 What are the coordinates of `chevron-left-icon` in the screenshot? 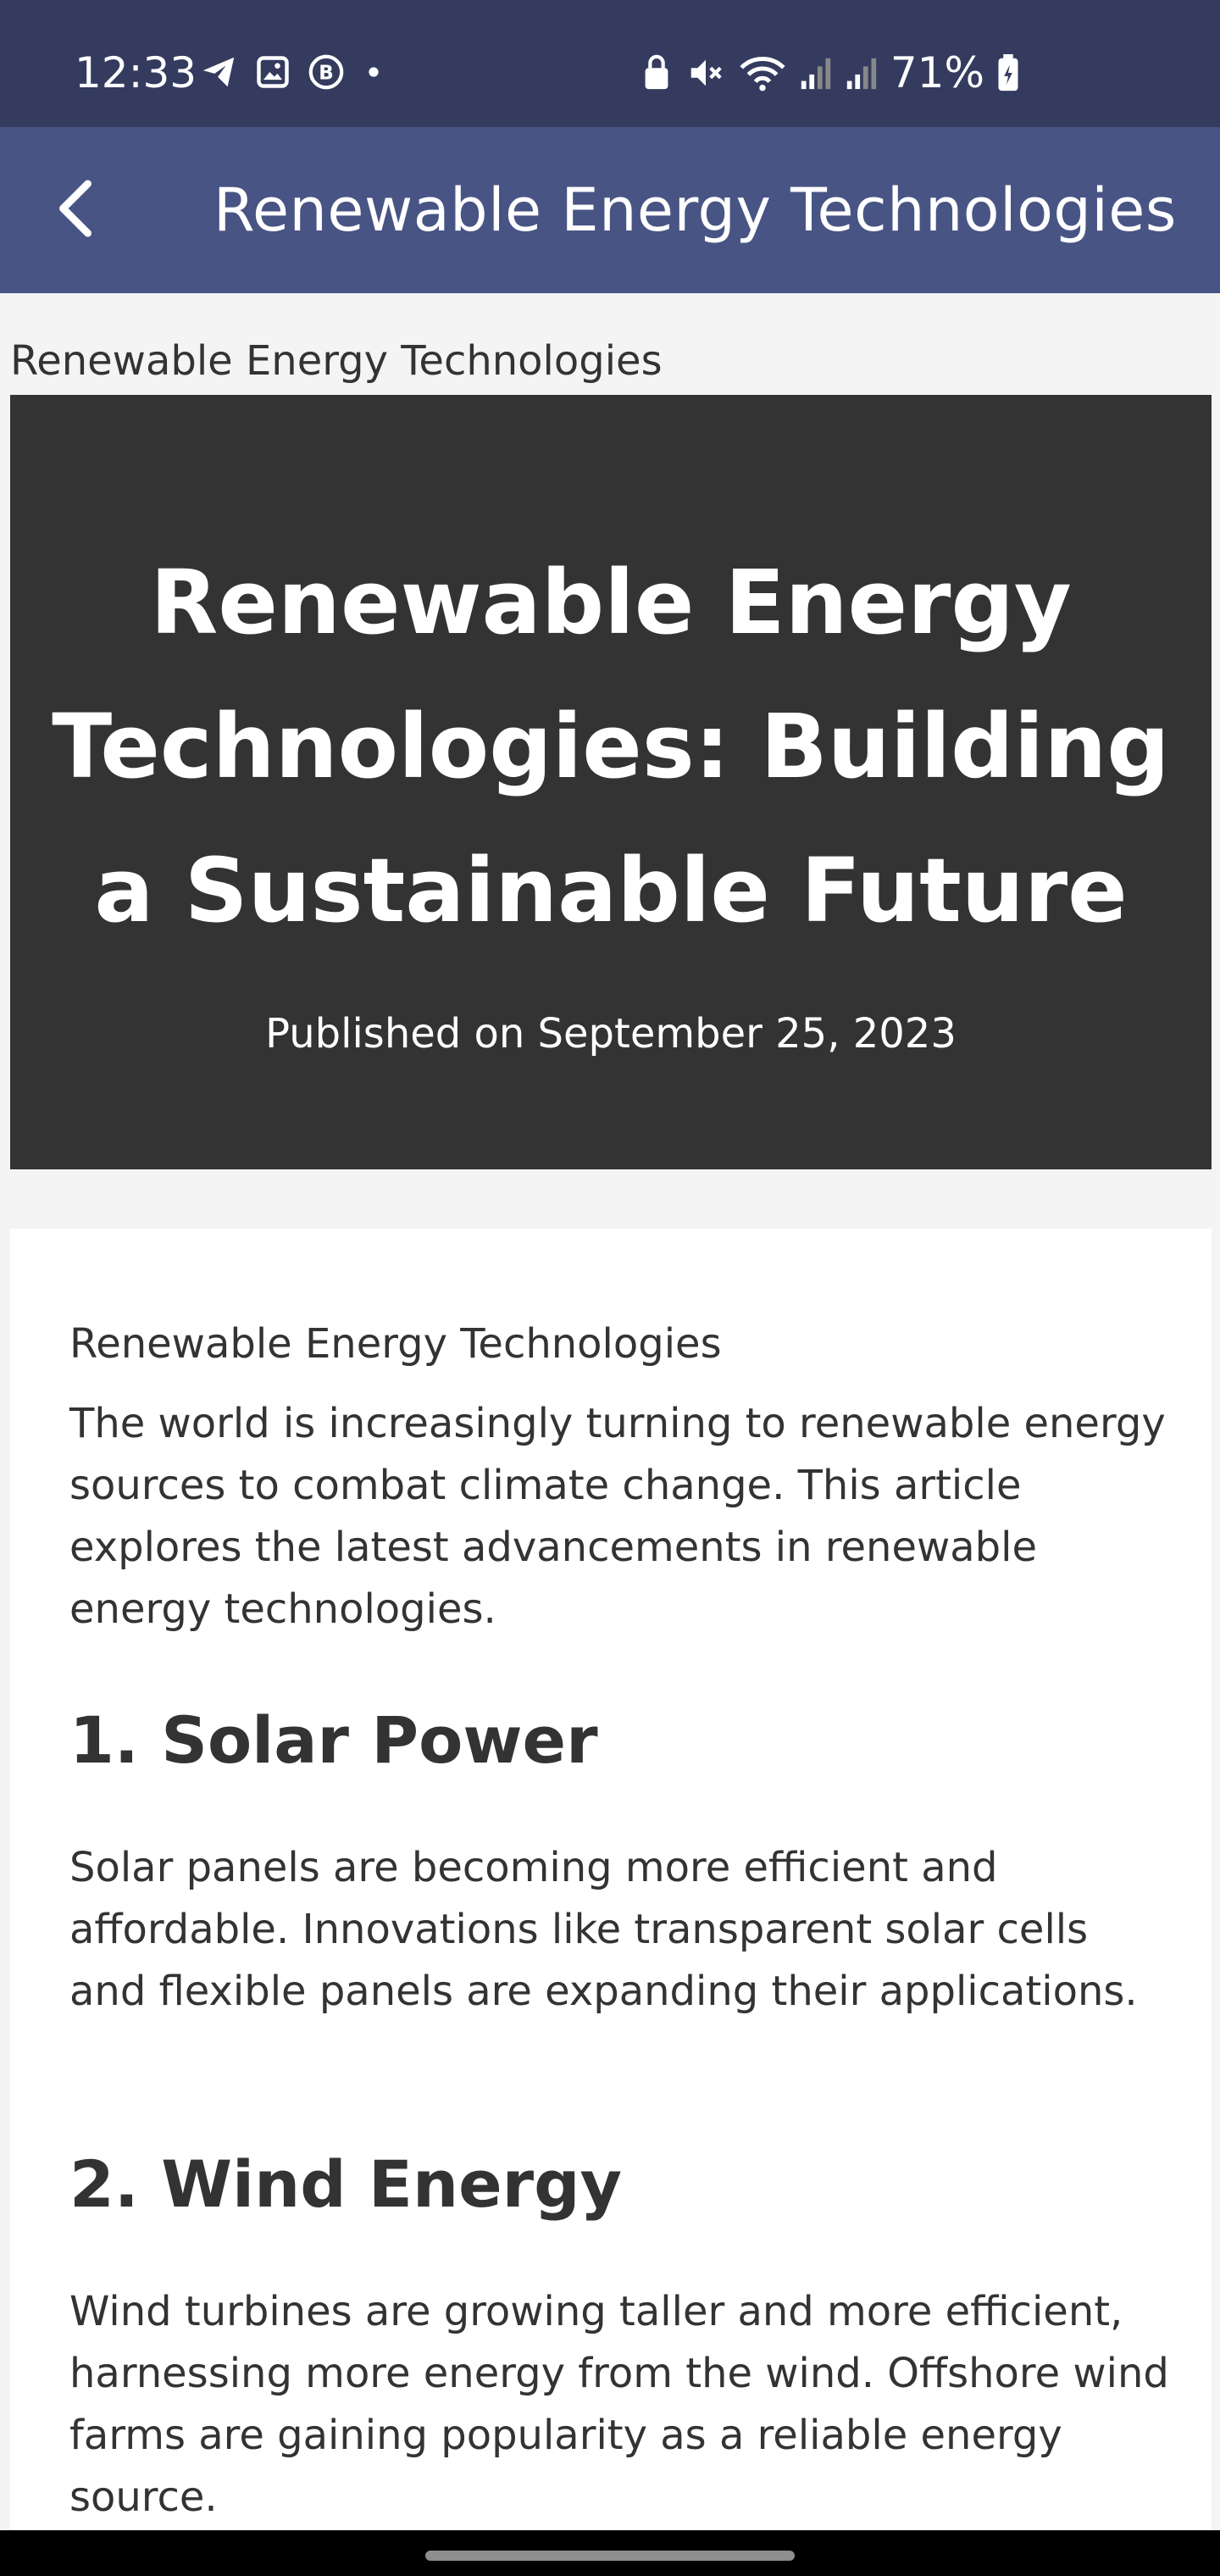 It's located at (76, 210).